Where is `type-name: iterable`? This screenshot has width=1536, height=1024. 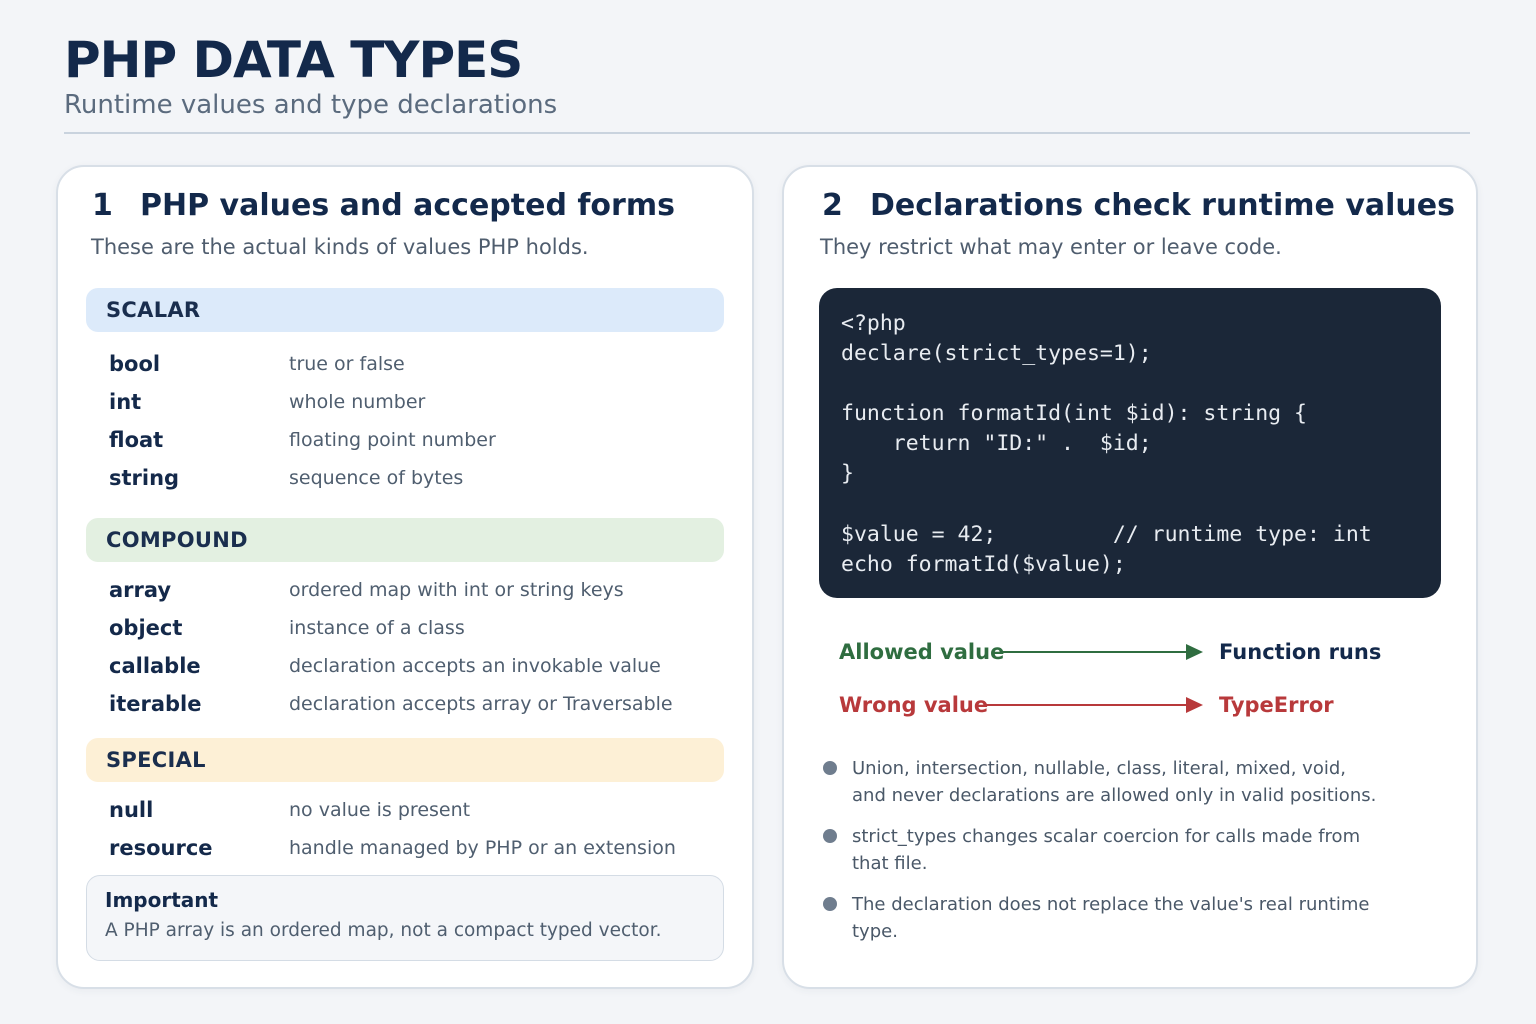
type-name: iterable is located at coordinates (155, 704).